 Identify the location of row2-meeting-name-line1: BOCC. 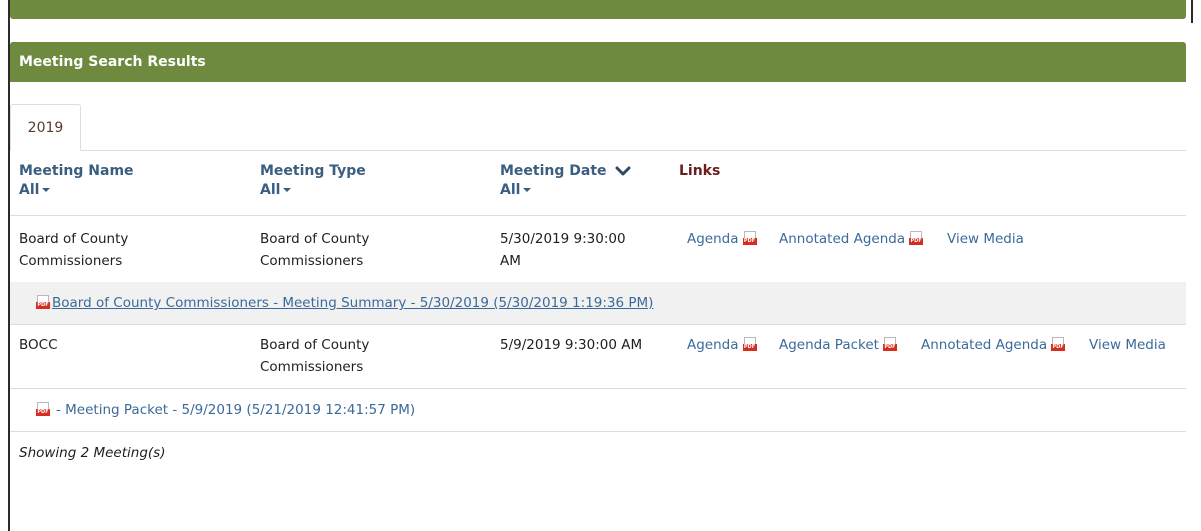
(38, 345).